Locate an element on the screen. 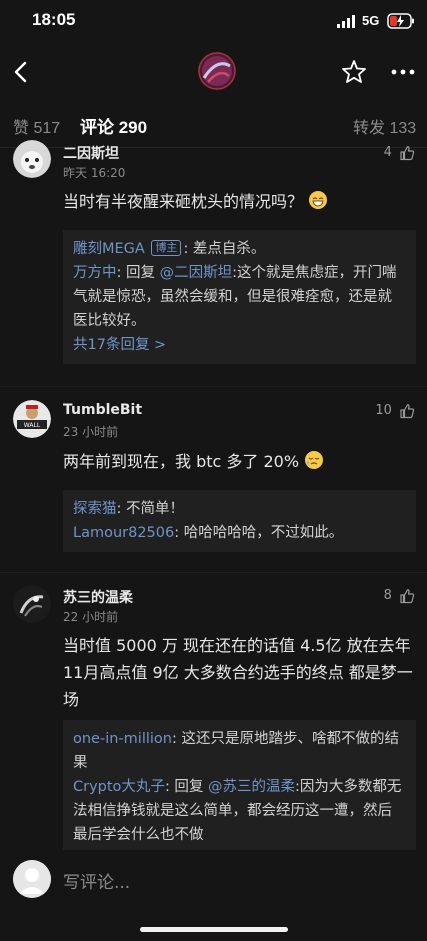 This screenshot has height=941, width=427. reply-author: Lamour82506 is located at coordinates (123, 533).